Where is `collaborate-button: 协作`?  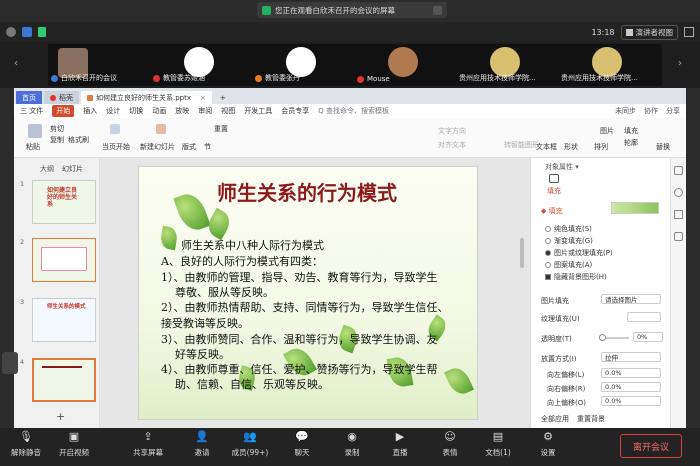 collaborate-button: 协作 is located at coordinates (651, 111).